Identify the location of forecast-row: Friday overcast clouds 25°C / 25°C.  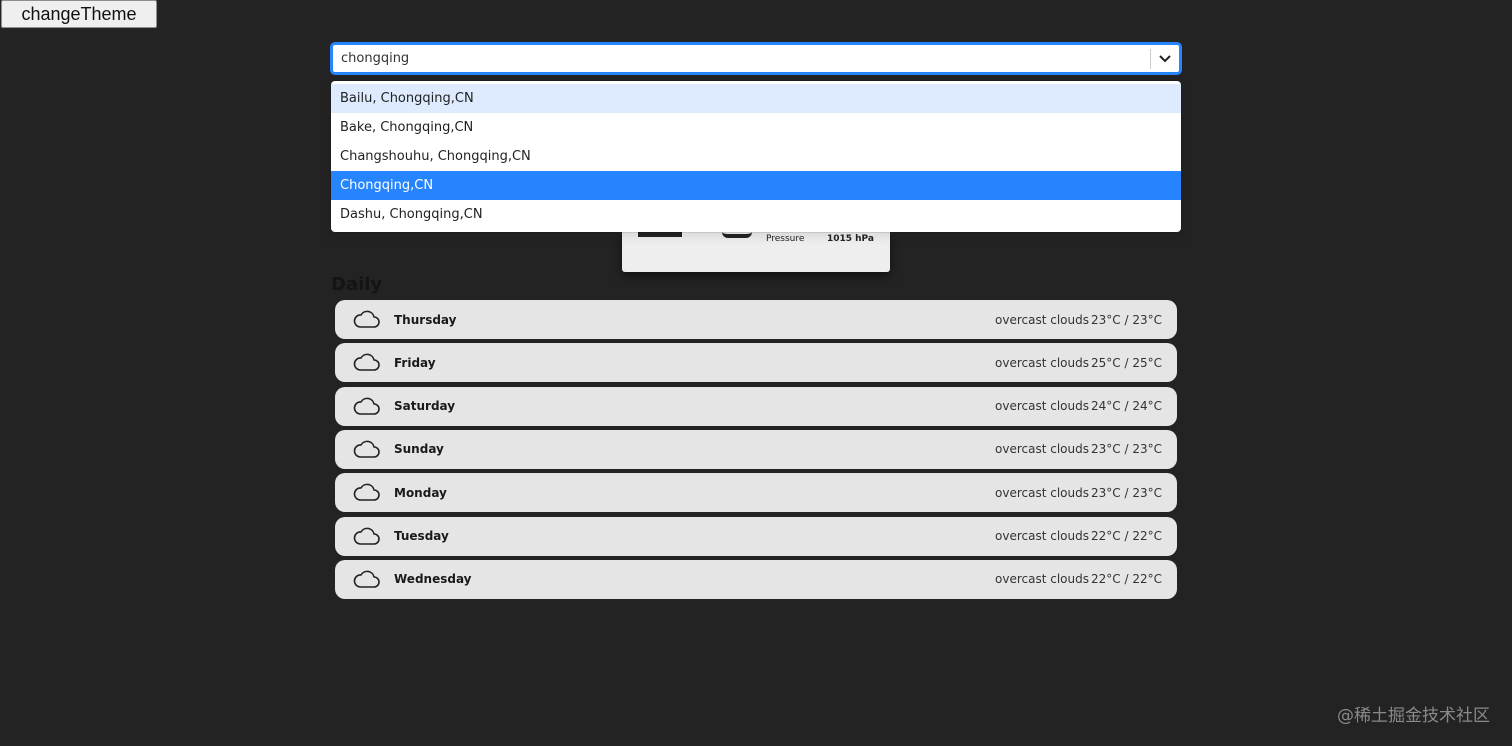
(756, 363).